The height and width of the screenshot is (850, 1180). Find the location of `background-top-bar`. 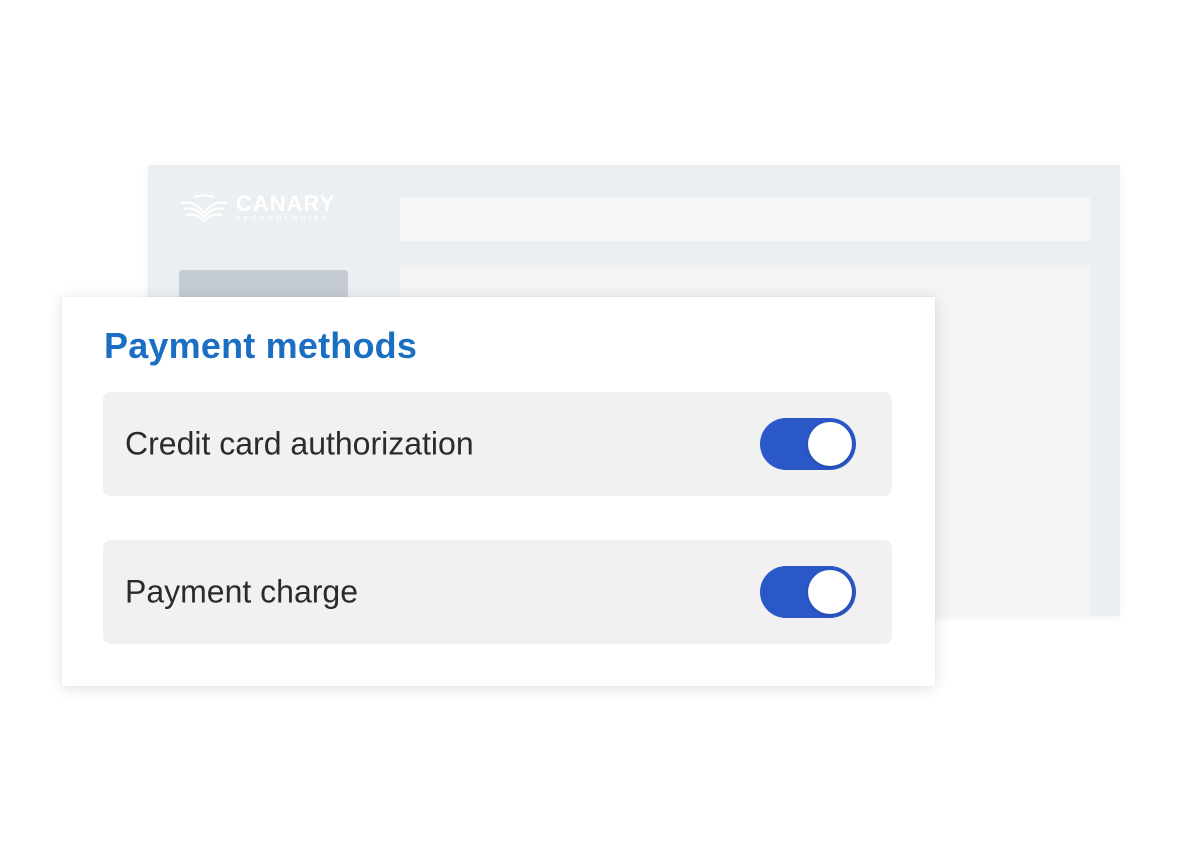

background-top-bar is located at coordinates (745, 219).